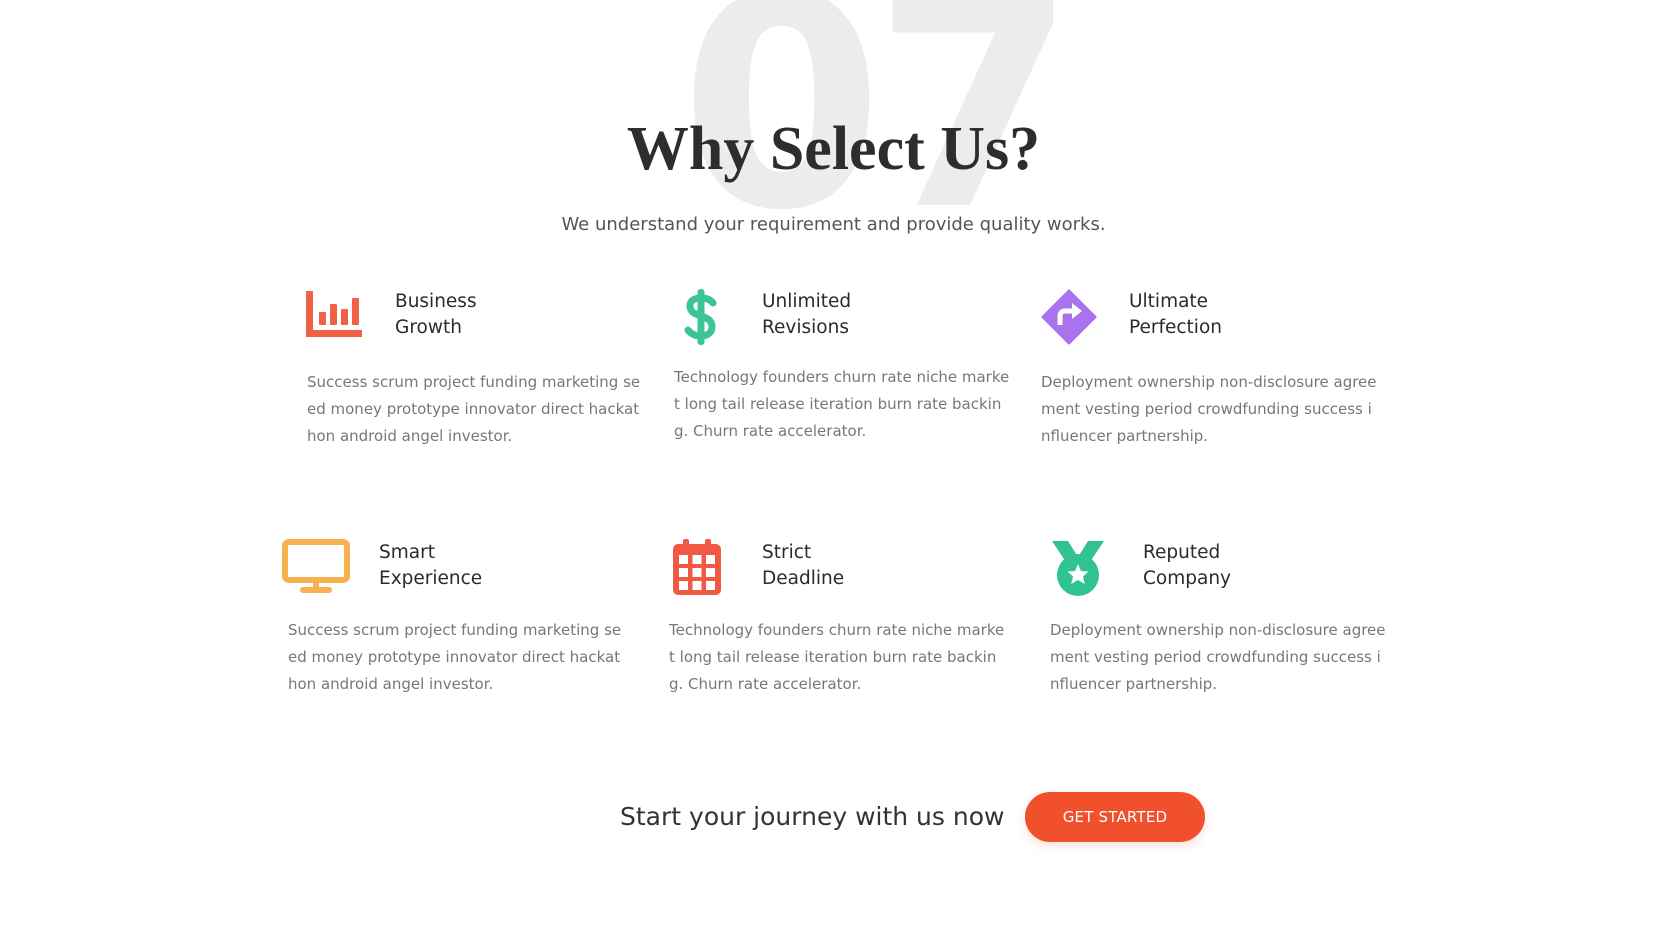 The height and width of the screenshot is (934, 1667). What do you see at coordinates (431, 565) in the screenshot?
I see `feature-title: Smart Experience` at bounding box center [431, 565].